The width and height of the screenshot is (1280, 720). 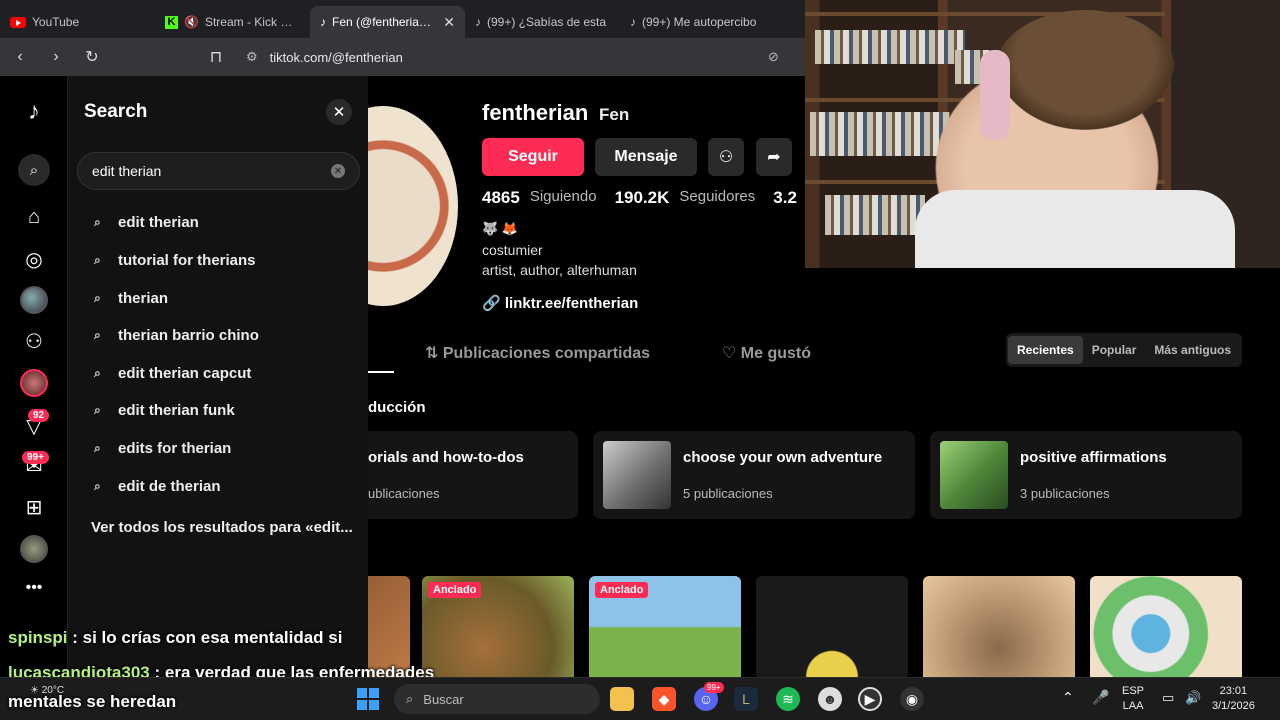 What do you see at coordinates (92, 57) in the screenshot?
I see `reload-icon: ↻` at bounding box center [92, 57].